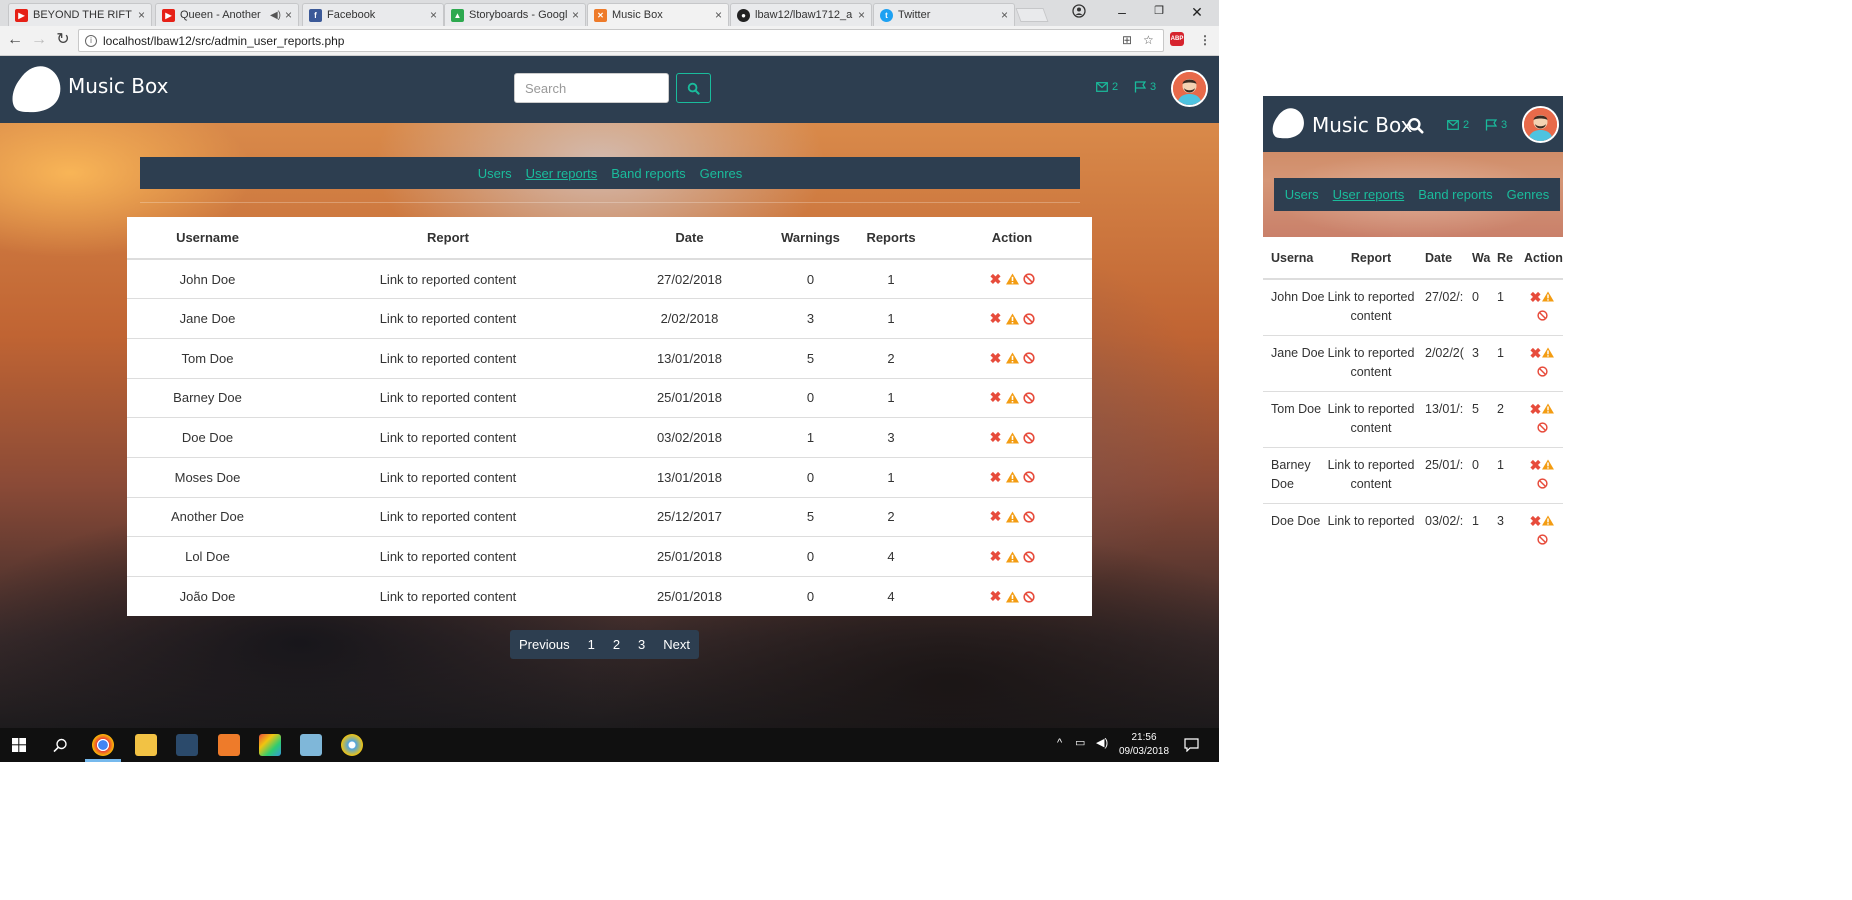 The width and height of the screenshot is (1852, 900). What do you see at coordinates (658, 14) in the screenshot?
I see `browser-tab-active: ✕ Music Box ×` at bounding box center [658, 14].